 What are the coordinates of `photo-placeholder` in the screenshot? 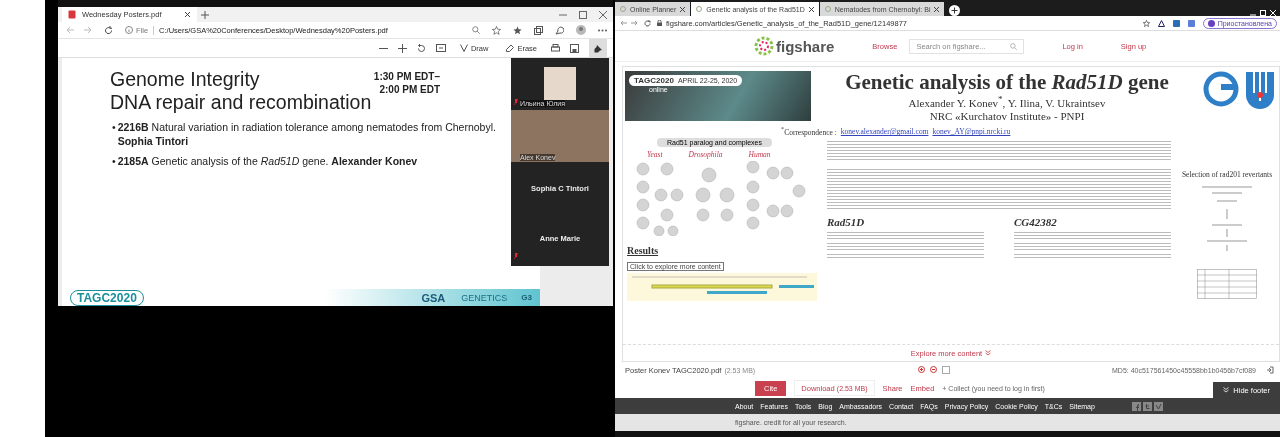 It's located at (560, 83).